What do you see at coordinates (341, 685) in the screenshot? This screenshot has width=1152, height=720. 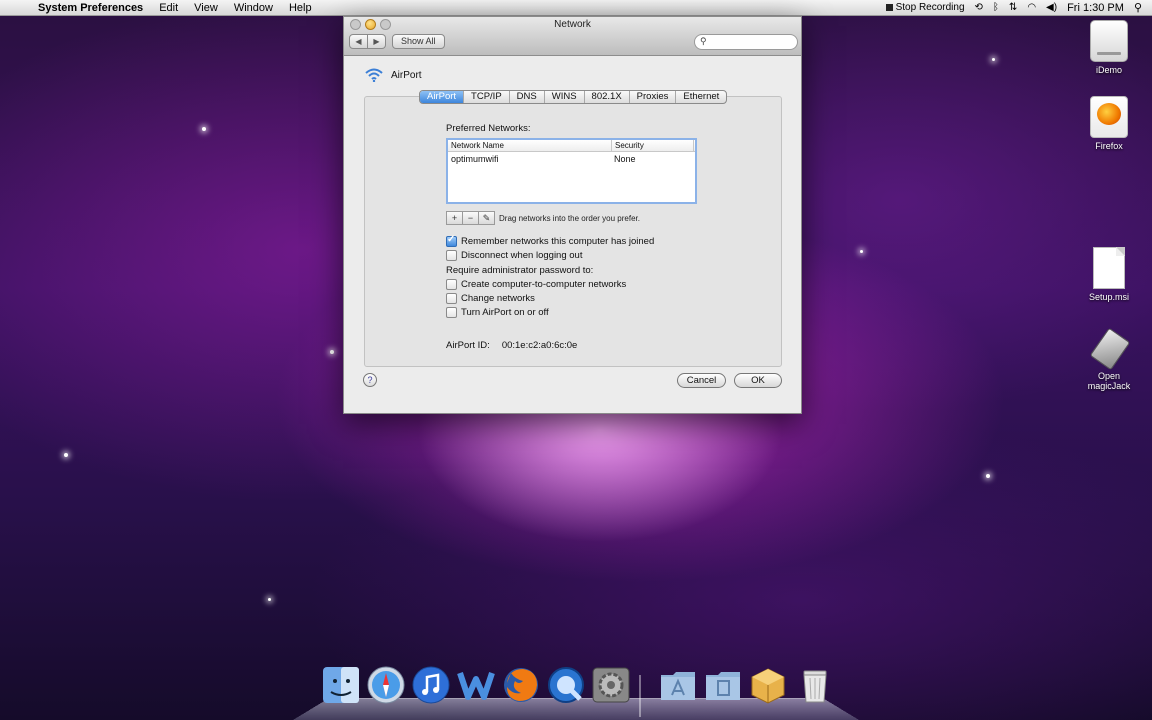 I see `finder-icon` at bounding box center [341, 685].